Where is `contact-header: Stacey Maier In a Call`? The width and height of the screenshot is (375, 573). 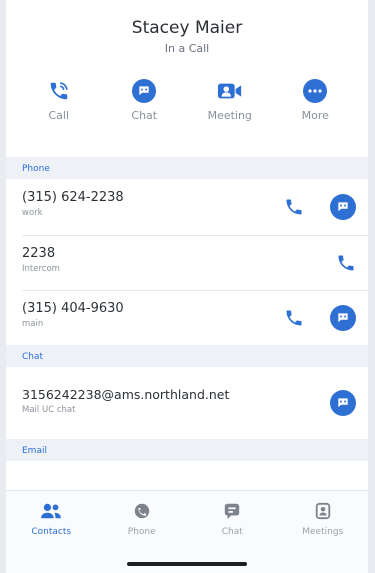
contact-header: Stacey Maier In a Call is located at coordinates (187, 27).